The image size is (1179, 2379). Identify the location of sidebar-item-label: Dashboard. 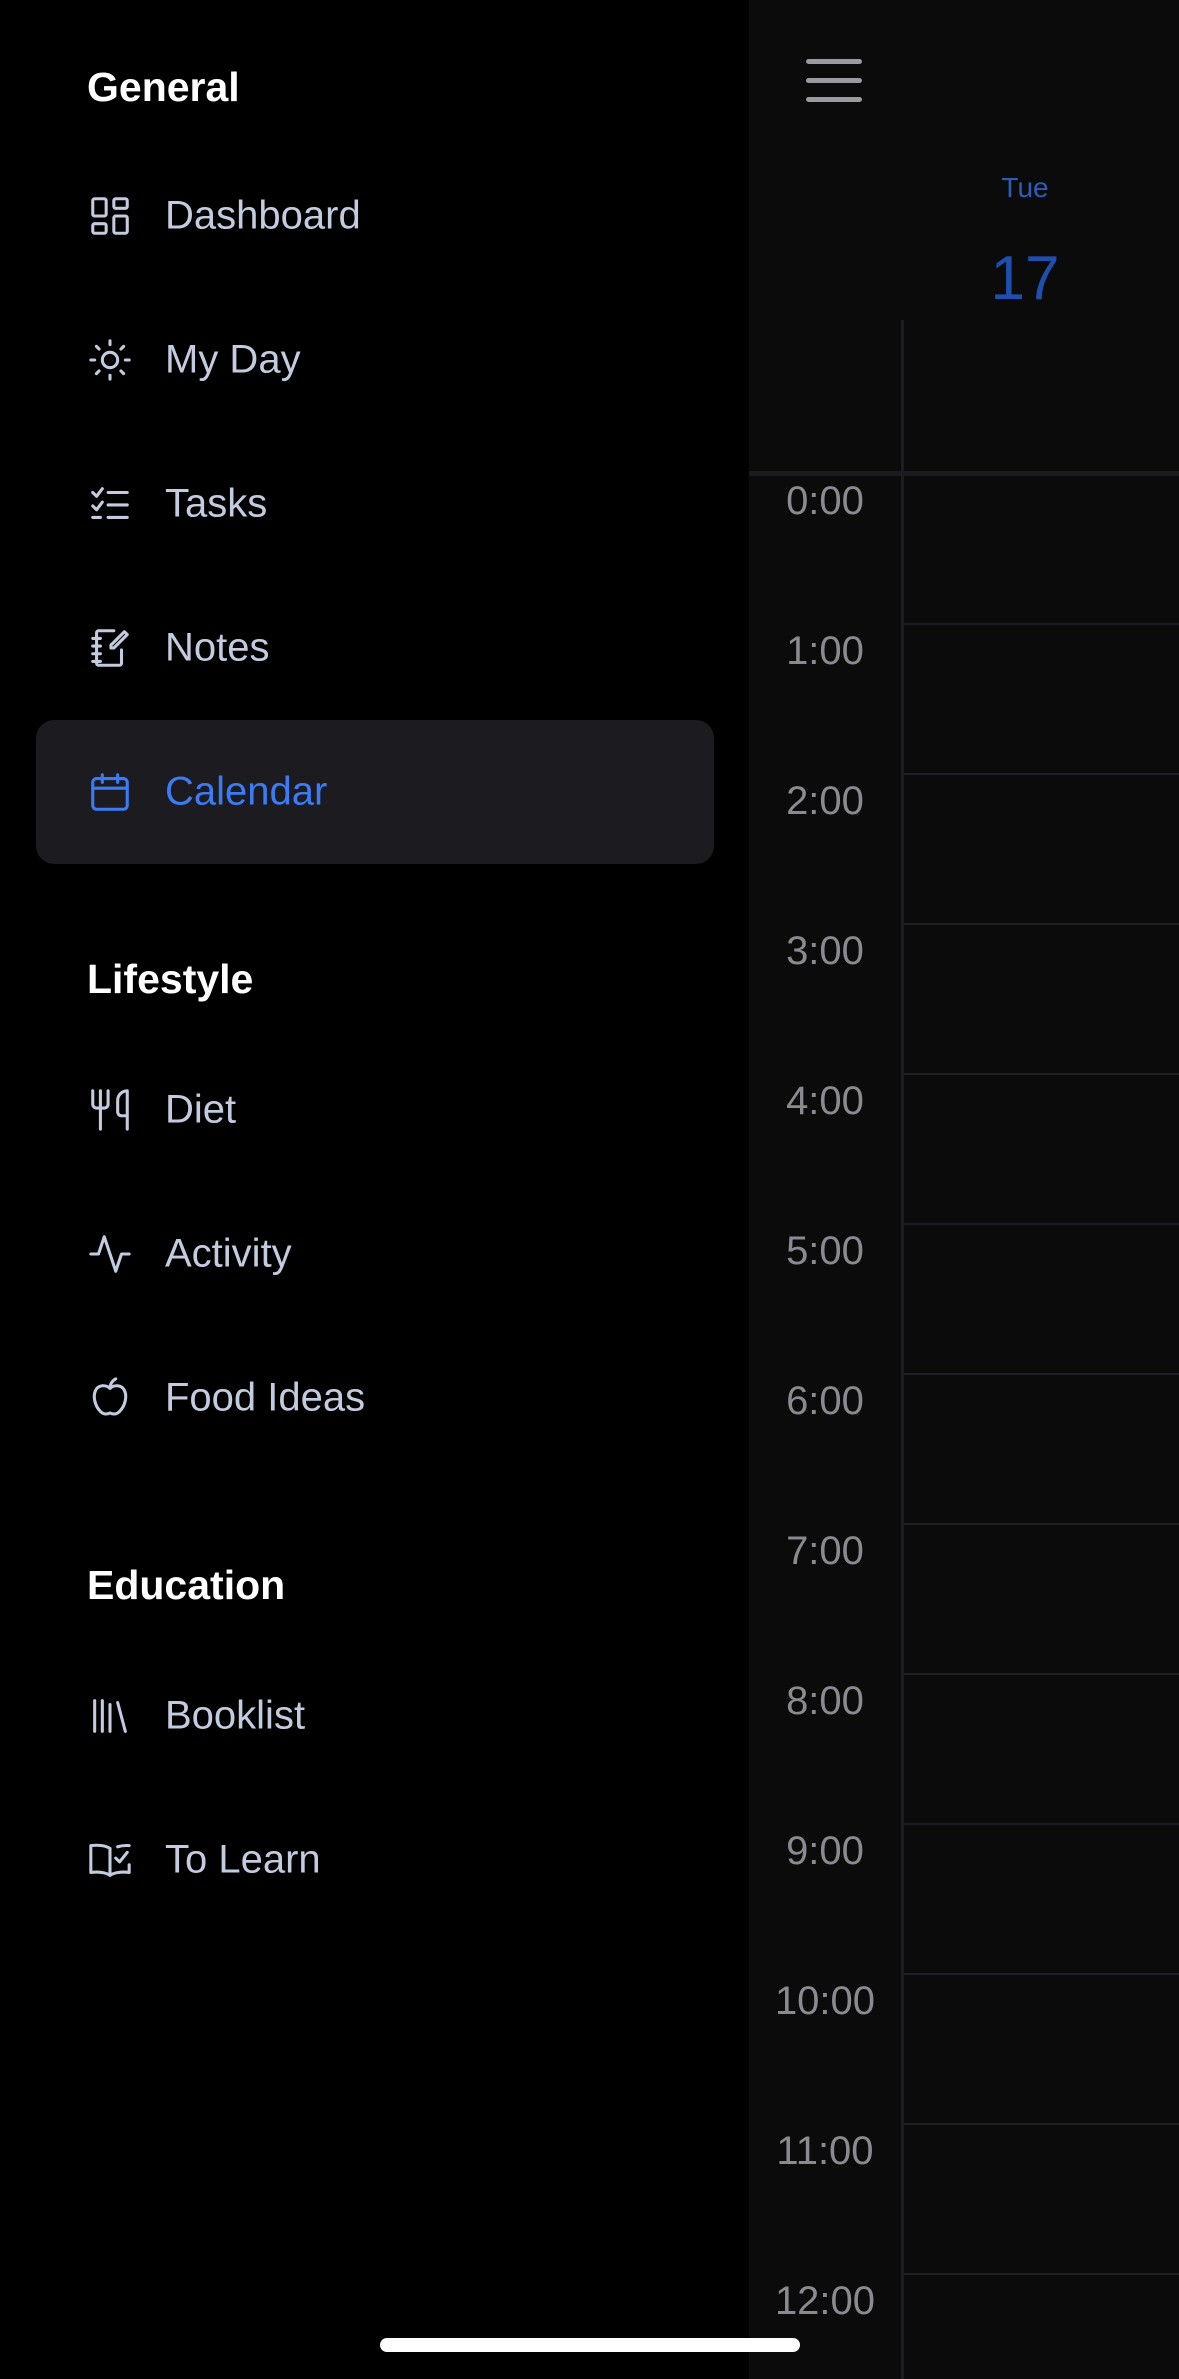
(263, 215).